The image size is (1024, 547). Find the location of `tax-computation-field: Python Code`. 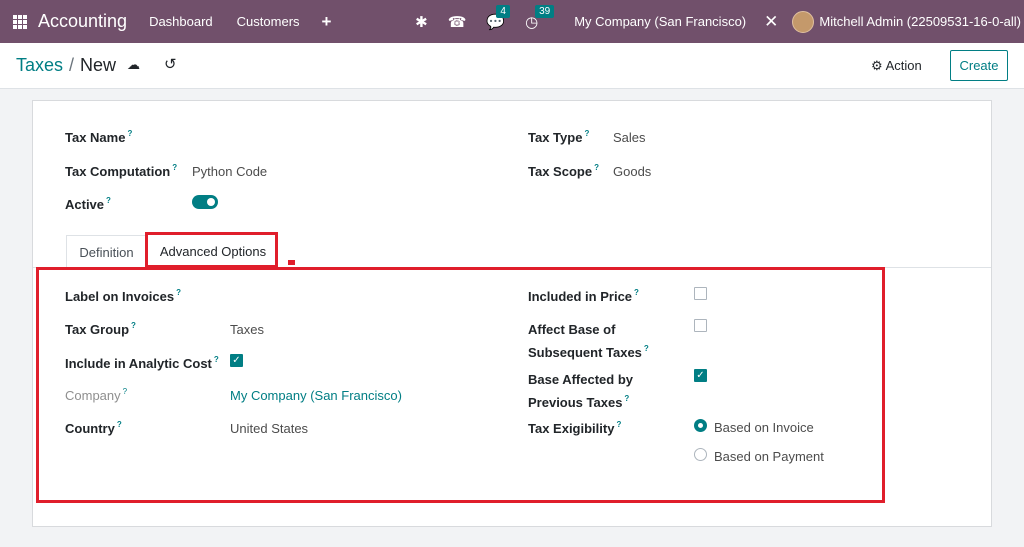

tax-computation-field: Python Code is located at coordinates (229, 171).